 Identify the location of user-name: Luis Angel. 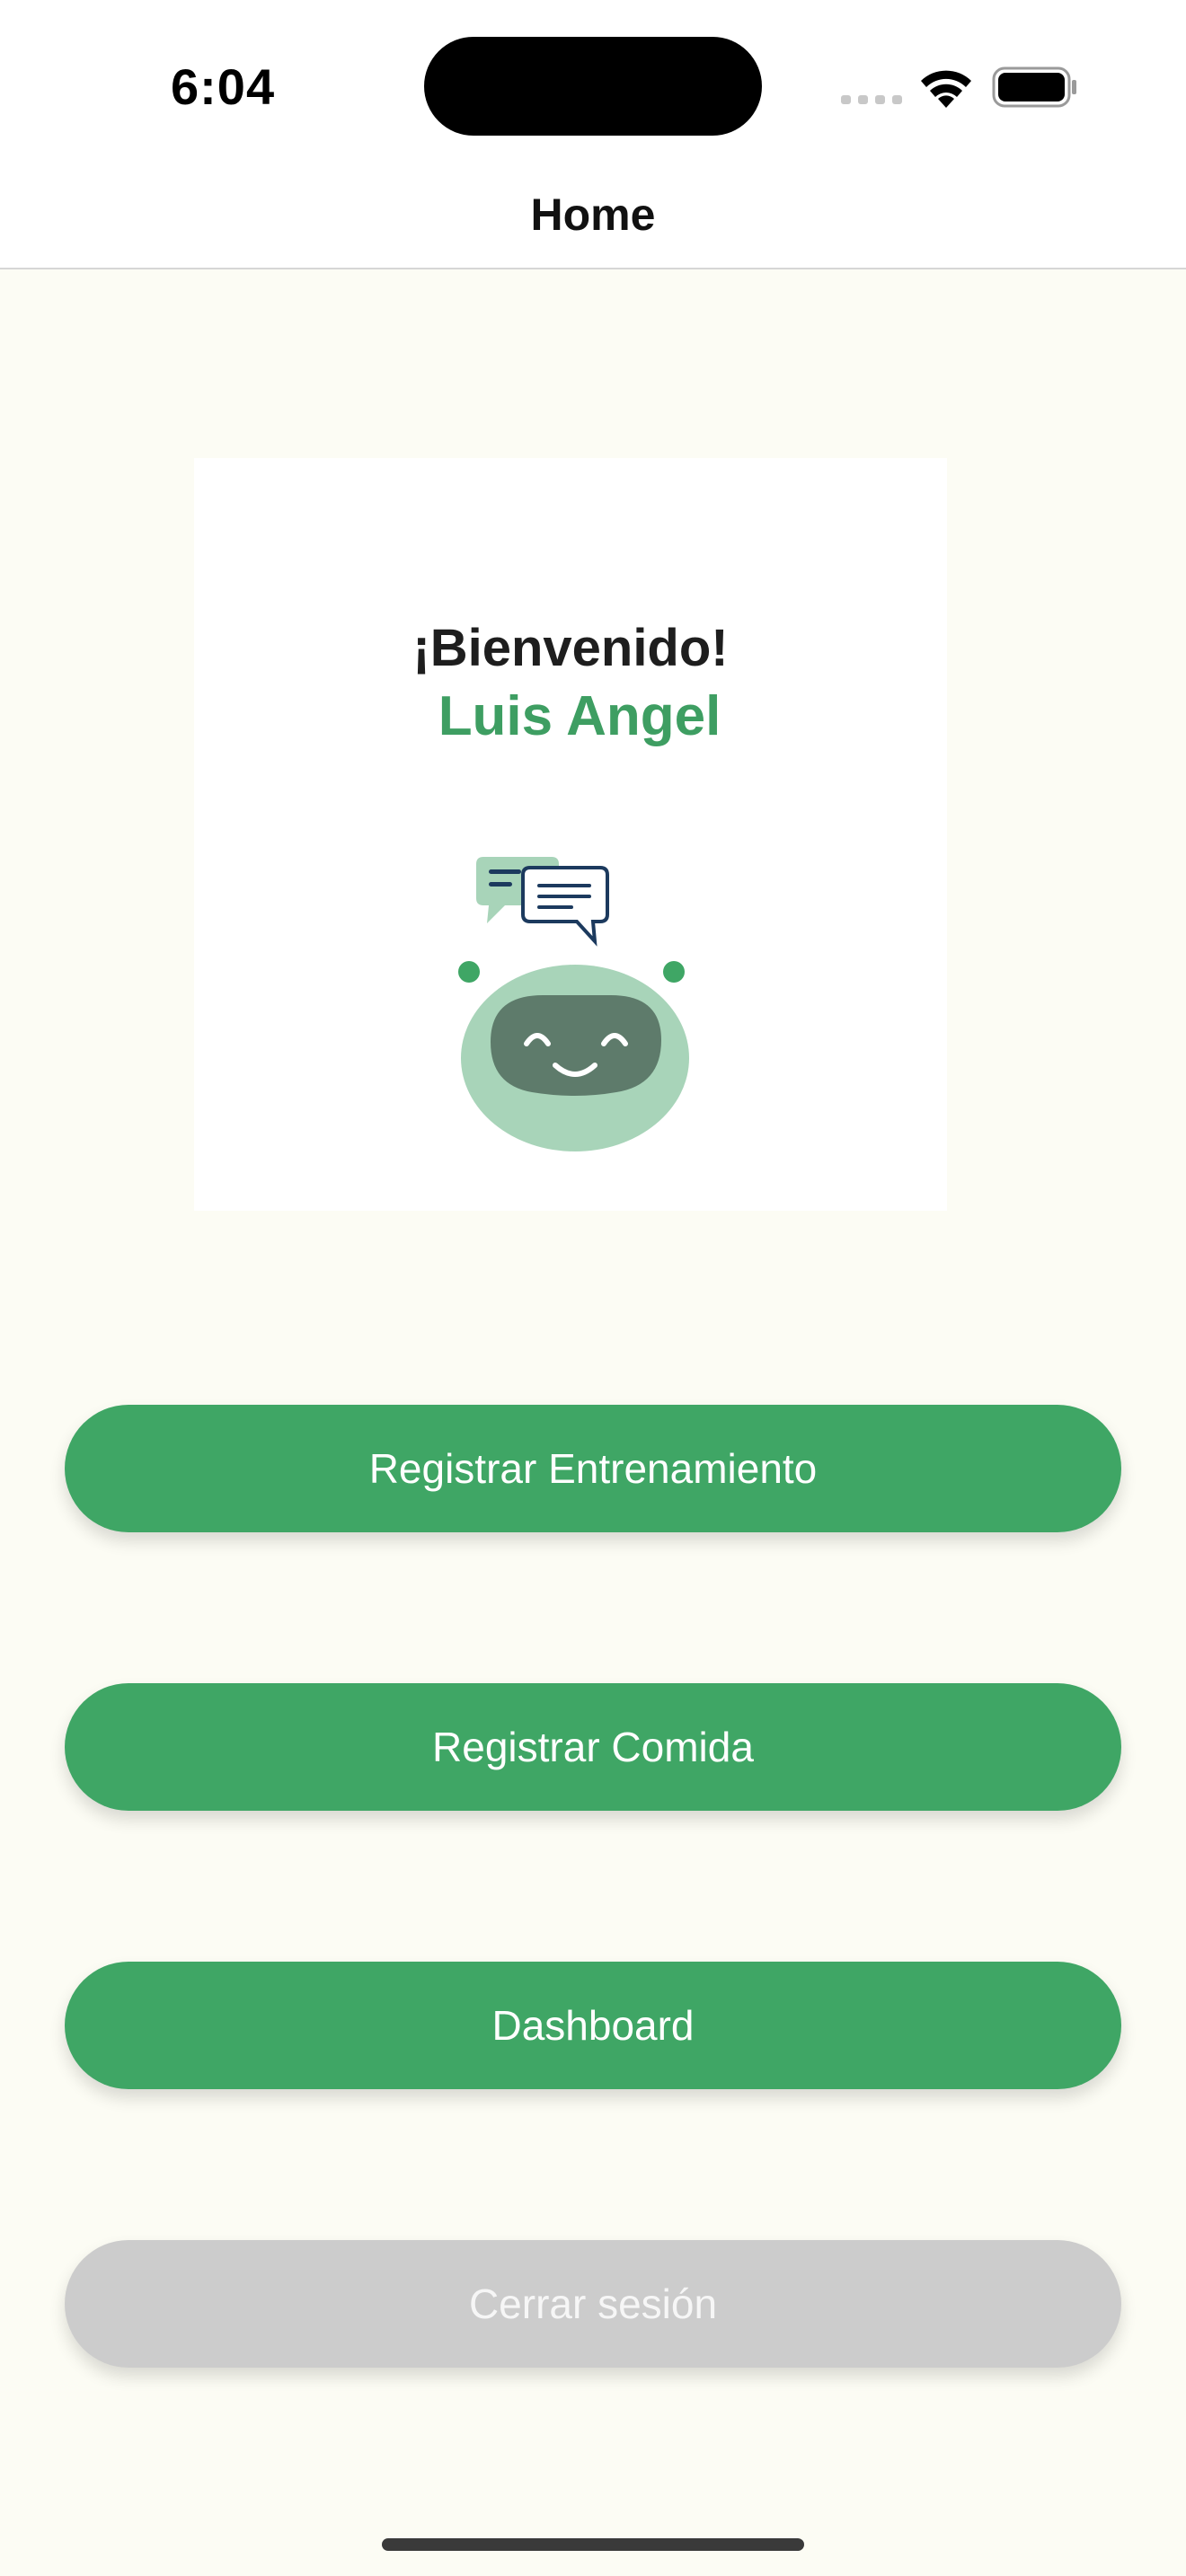
(579, 716).